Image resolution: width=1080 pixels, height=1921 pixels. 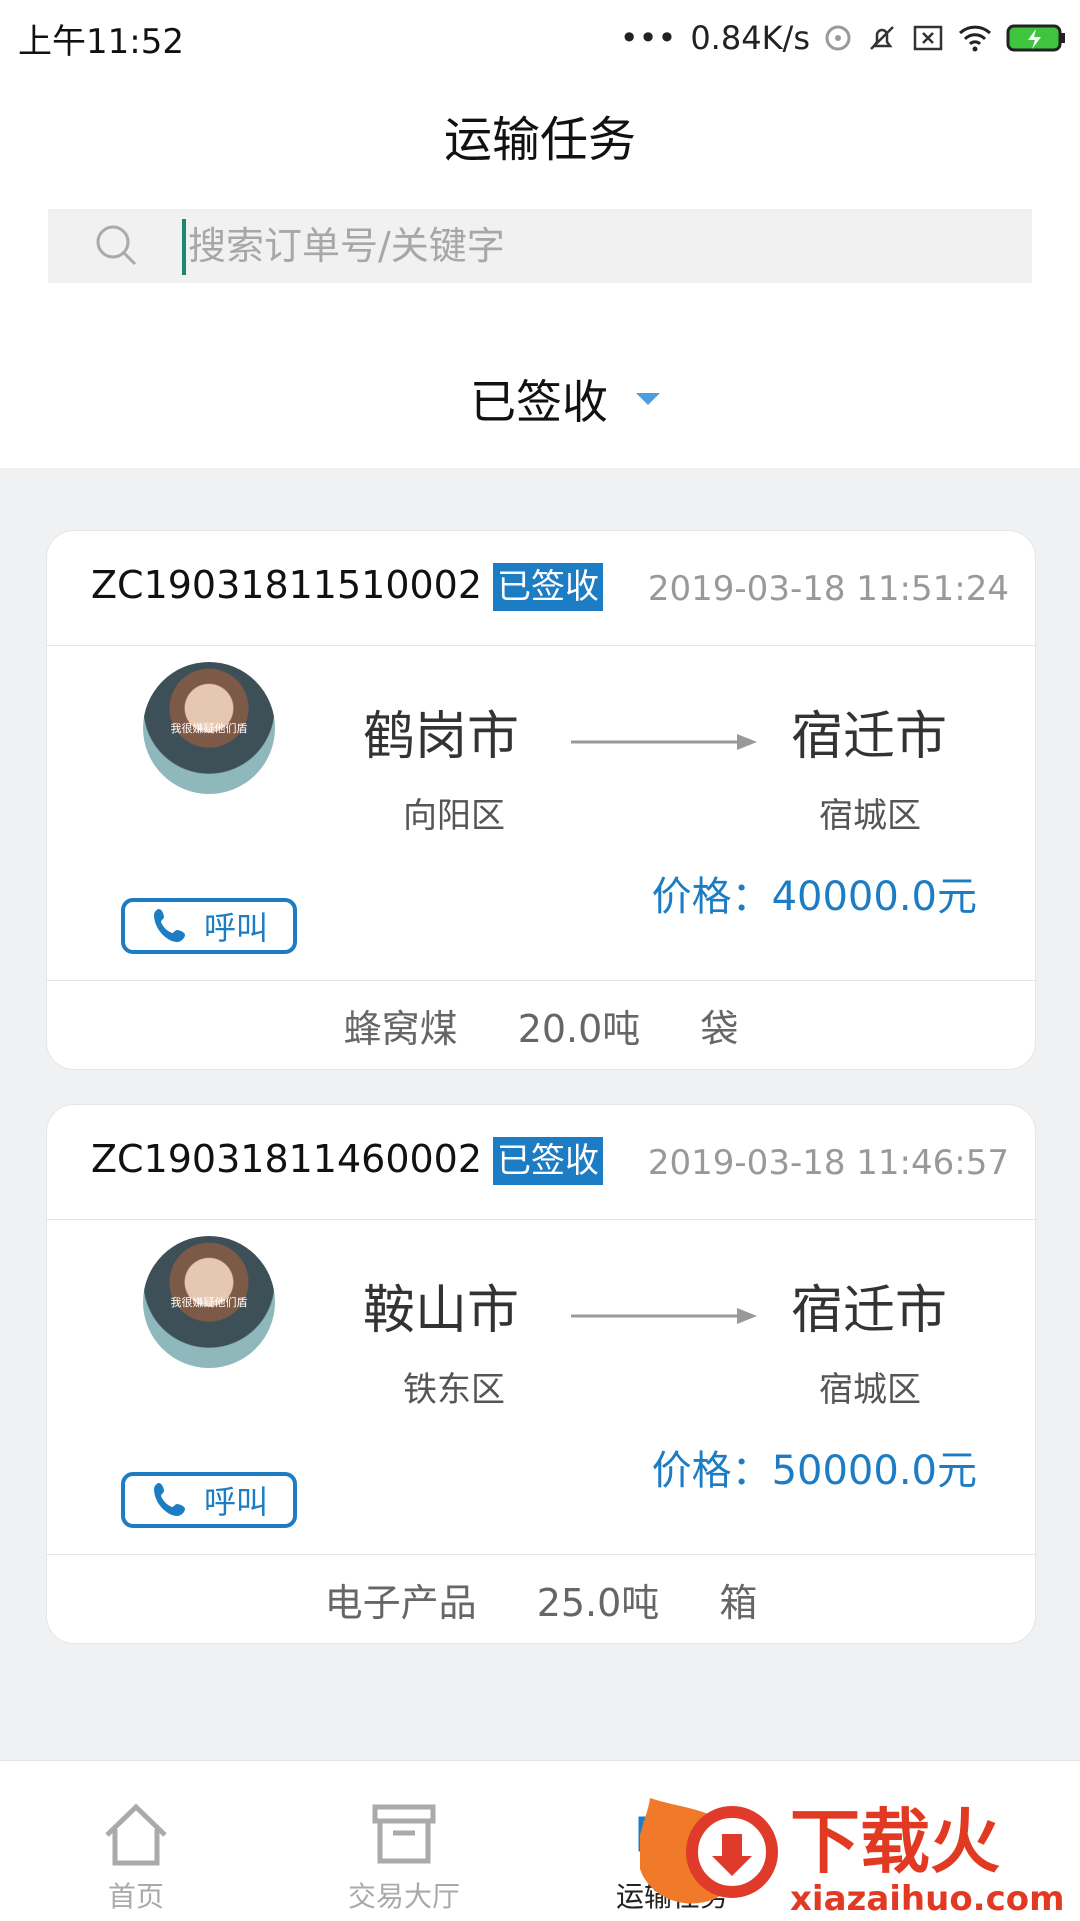 What do you see at coordinates (287, 585) in the screenshot?
I see `order-number: ZC19031811510002` at bounding box center [287, 585].